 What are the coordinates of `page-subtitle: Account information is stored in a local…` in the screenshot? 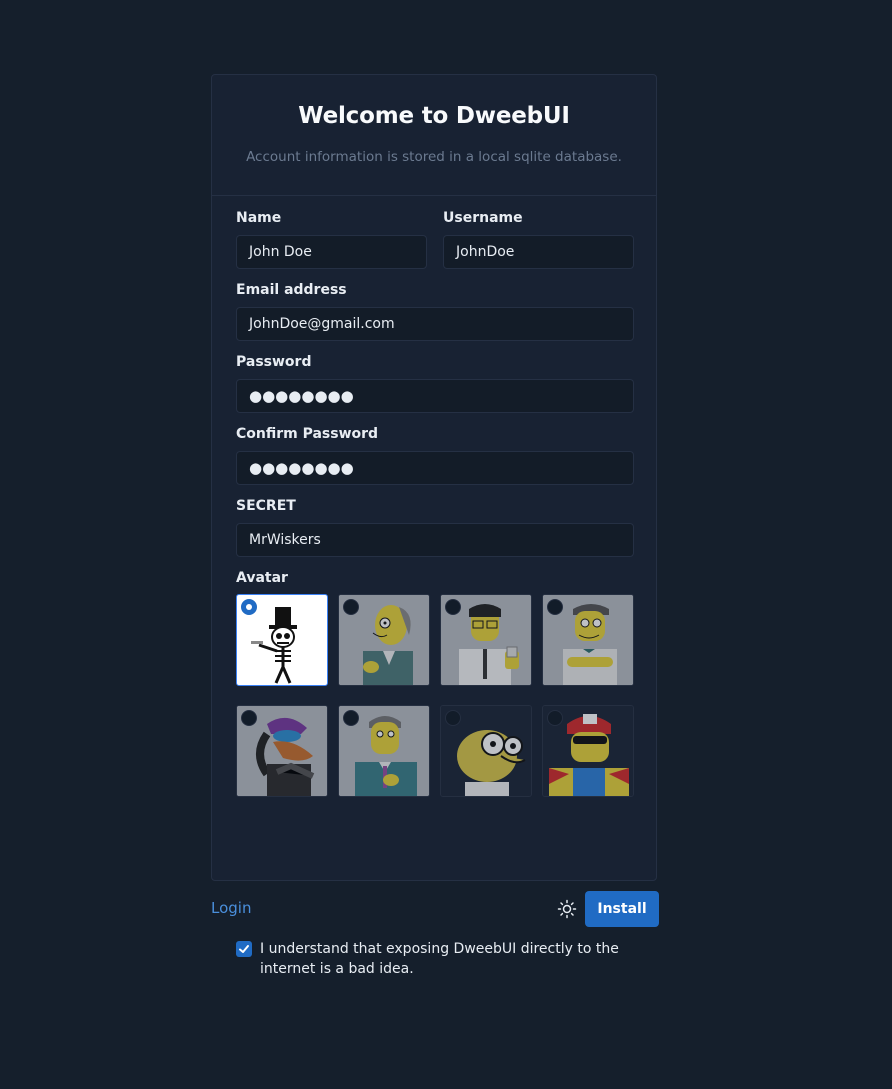 It's located at (434, 157).